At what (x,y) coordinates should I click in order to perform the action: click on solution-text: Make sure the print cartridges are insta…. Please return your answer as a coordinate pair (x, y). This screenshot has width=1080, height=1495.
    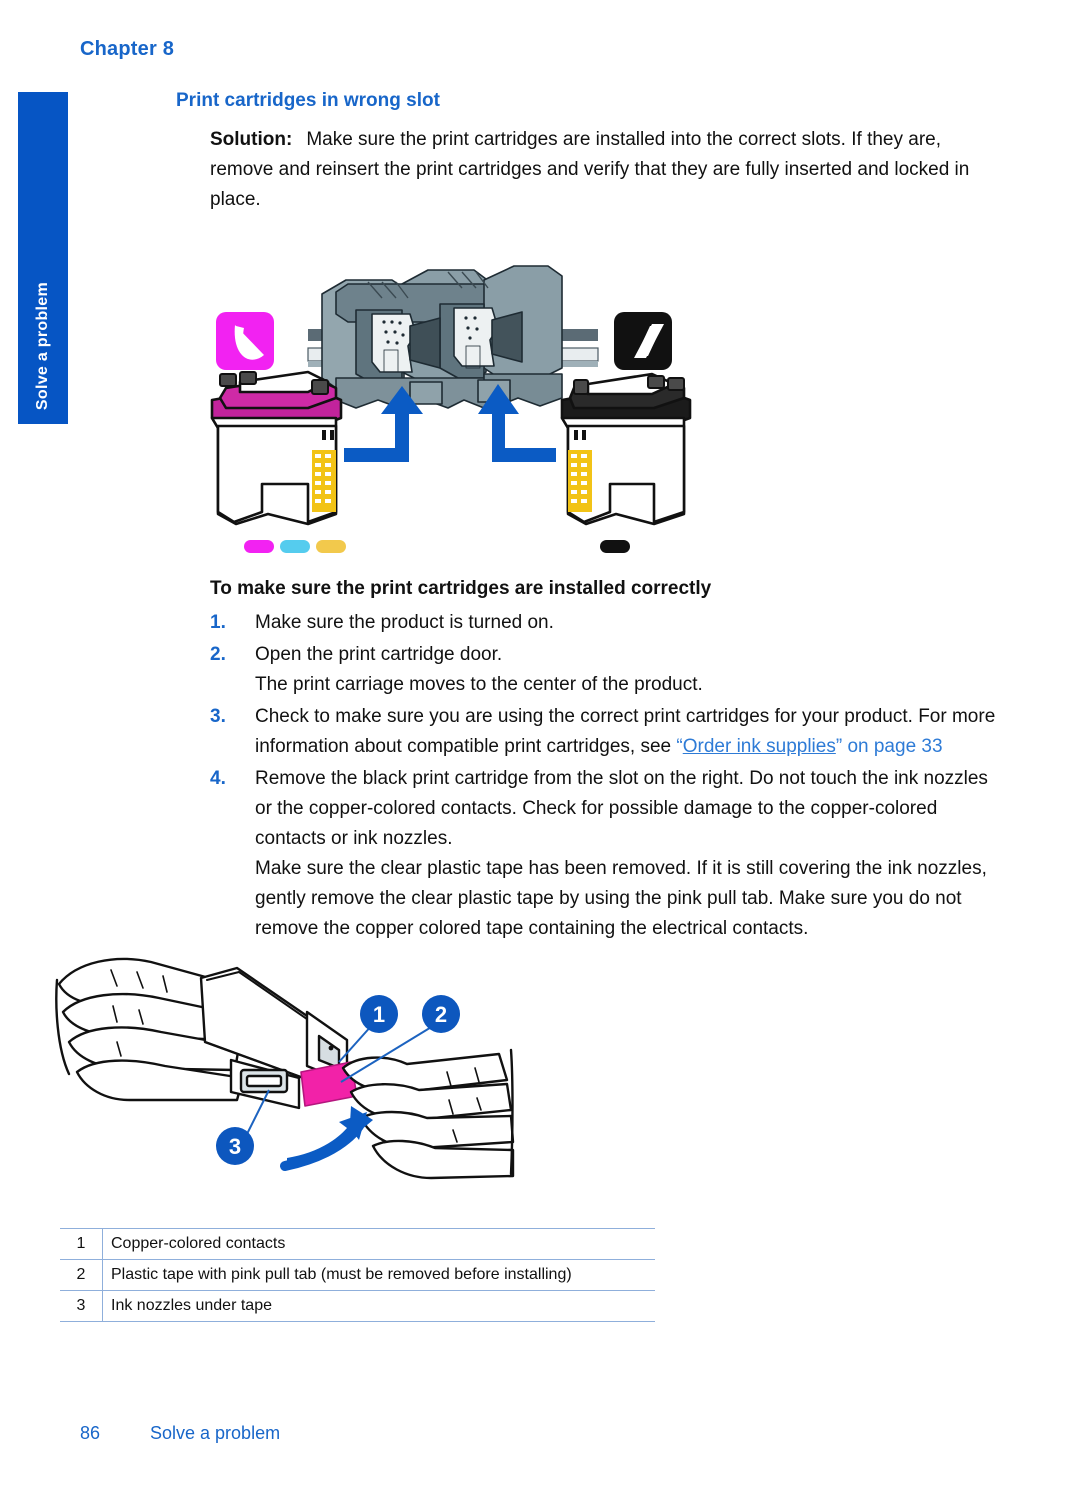
    Looking at the image, I should click on (590, 169).